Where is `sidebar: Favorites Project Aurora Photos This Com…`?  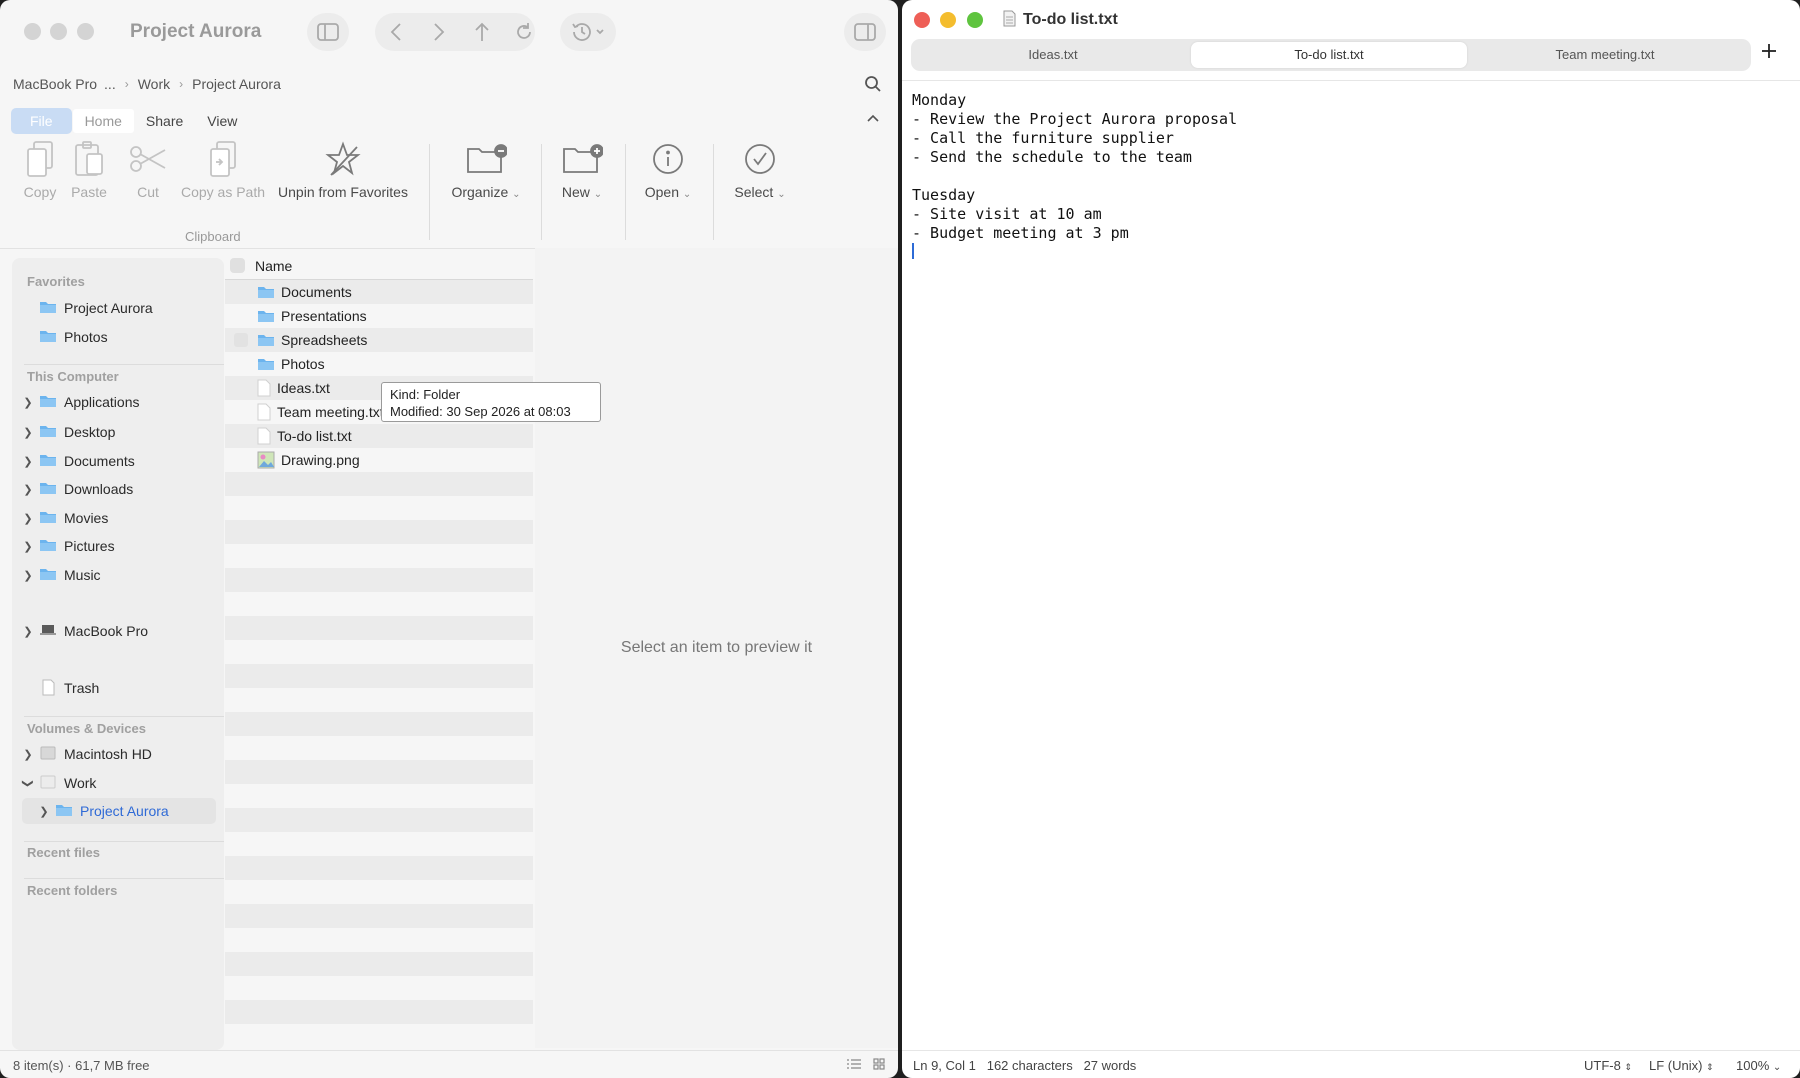 sidebar: Favorites Project Aurora Photos This Com… is located at coordinates (118, 654).